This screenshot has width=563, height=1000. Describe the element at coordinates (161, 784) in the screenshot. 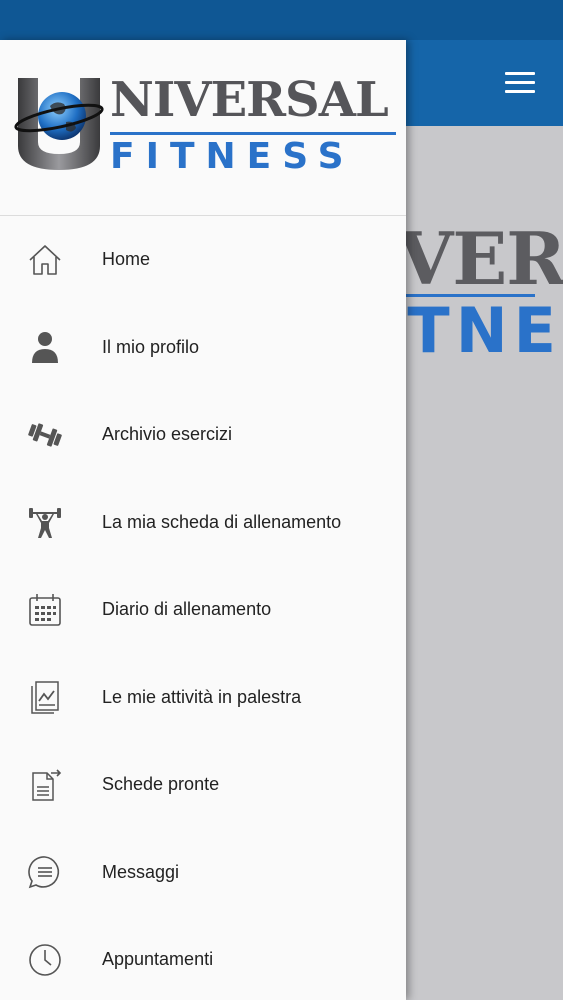

I see `menu-item-label: Schede pronte` at that location.